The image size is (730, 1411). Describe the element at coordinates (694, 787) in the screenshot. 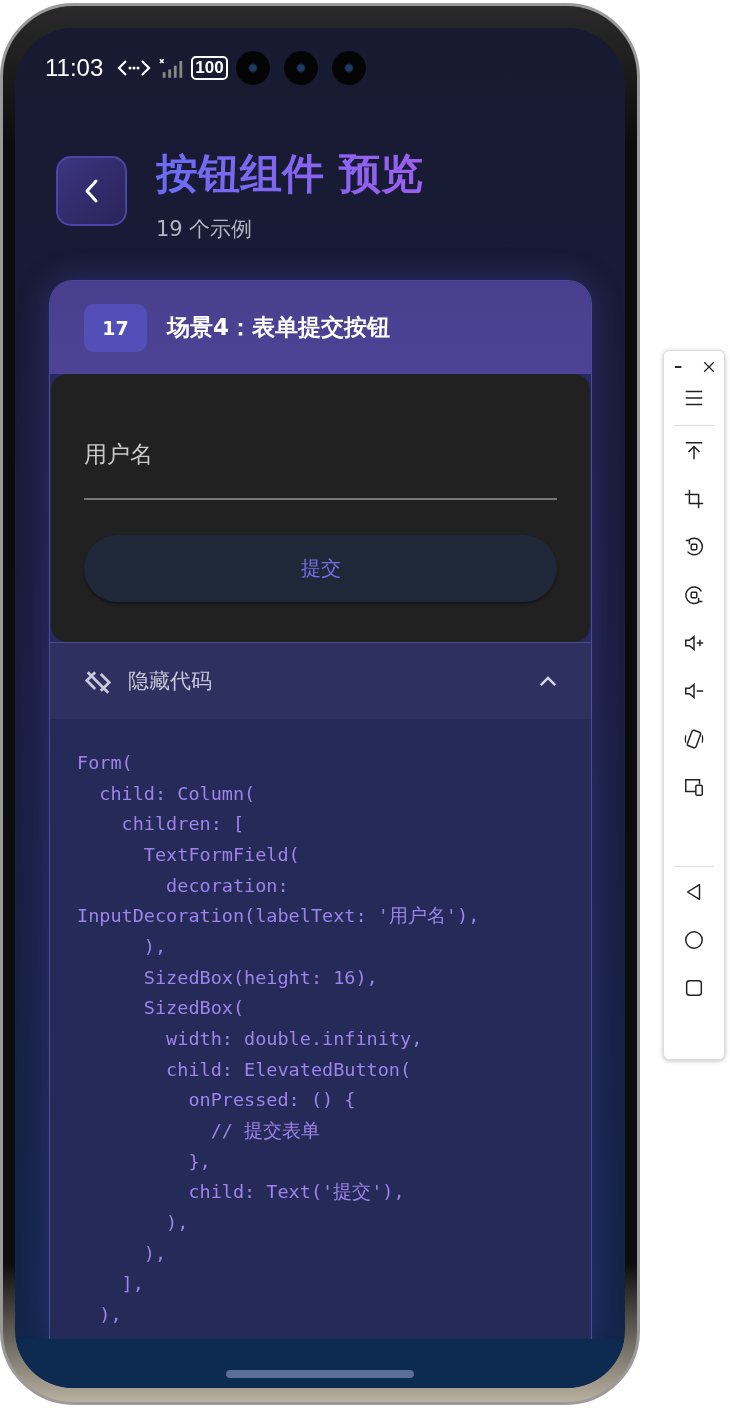

I see `devices-icon` at that location.